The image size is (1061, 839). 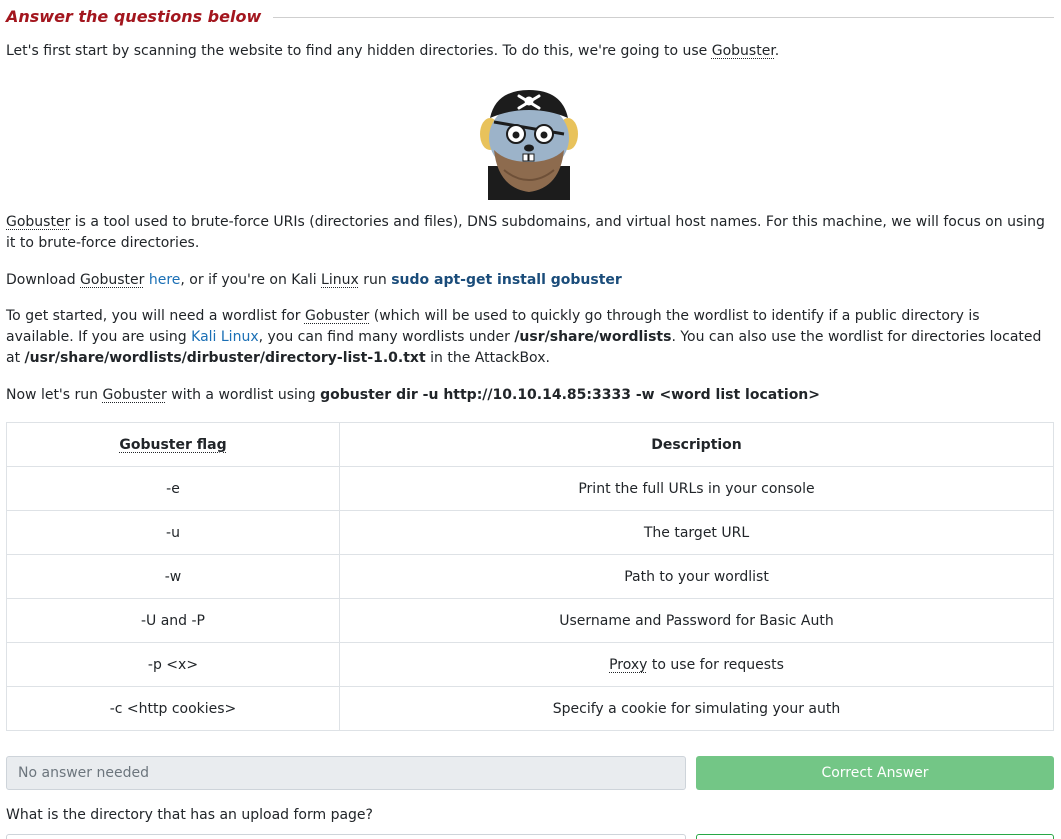 What do you see at coordinates (506, 280) in the screenshot?
I see `install-command: sudo apt-get install gobuster` at bounding box center [506, 280].